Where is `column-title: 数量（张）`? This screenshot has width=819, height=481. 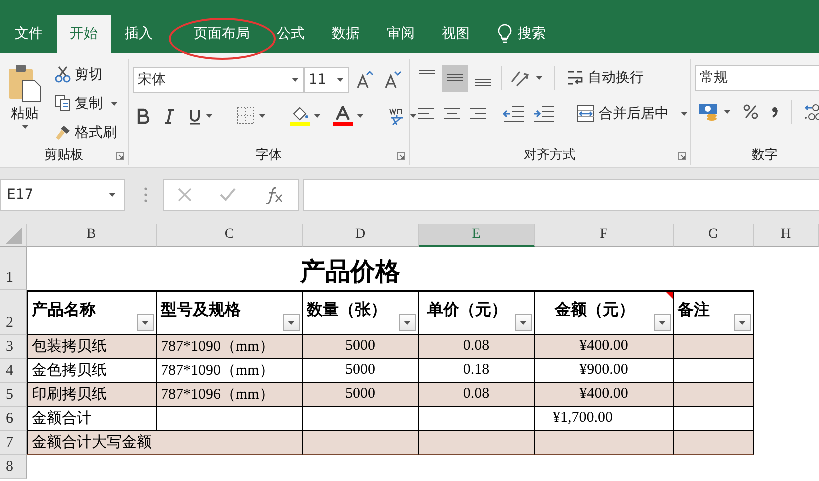
column-title: 数量（张） is located at coordinates (347, 310).